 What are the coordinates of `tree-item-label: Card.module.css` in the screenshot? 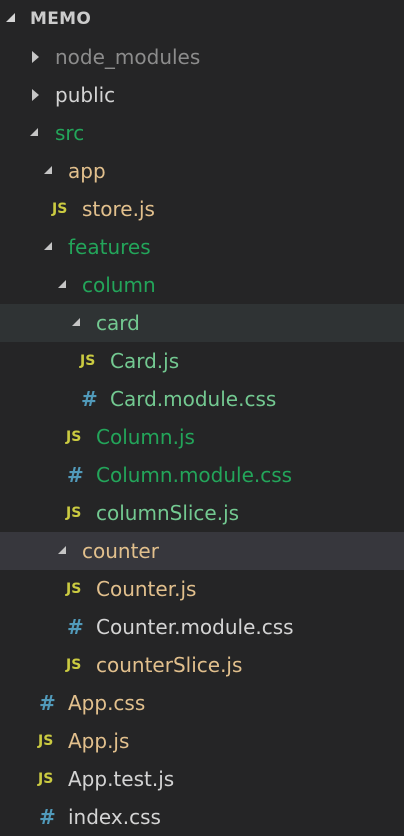 It's located at (193, 399).